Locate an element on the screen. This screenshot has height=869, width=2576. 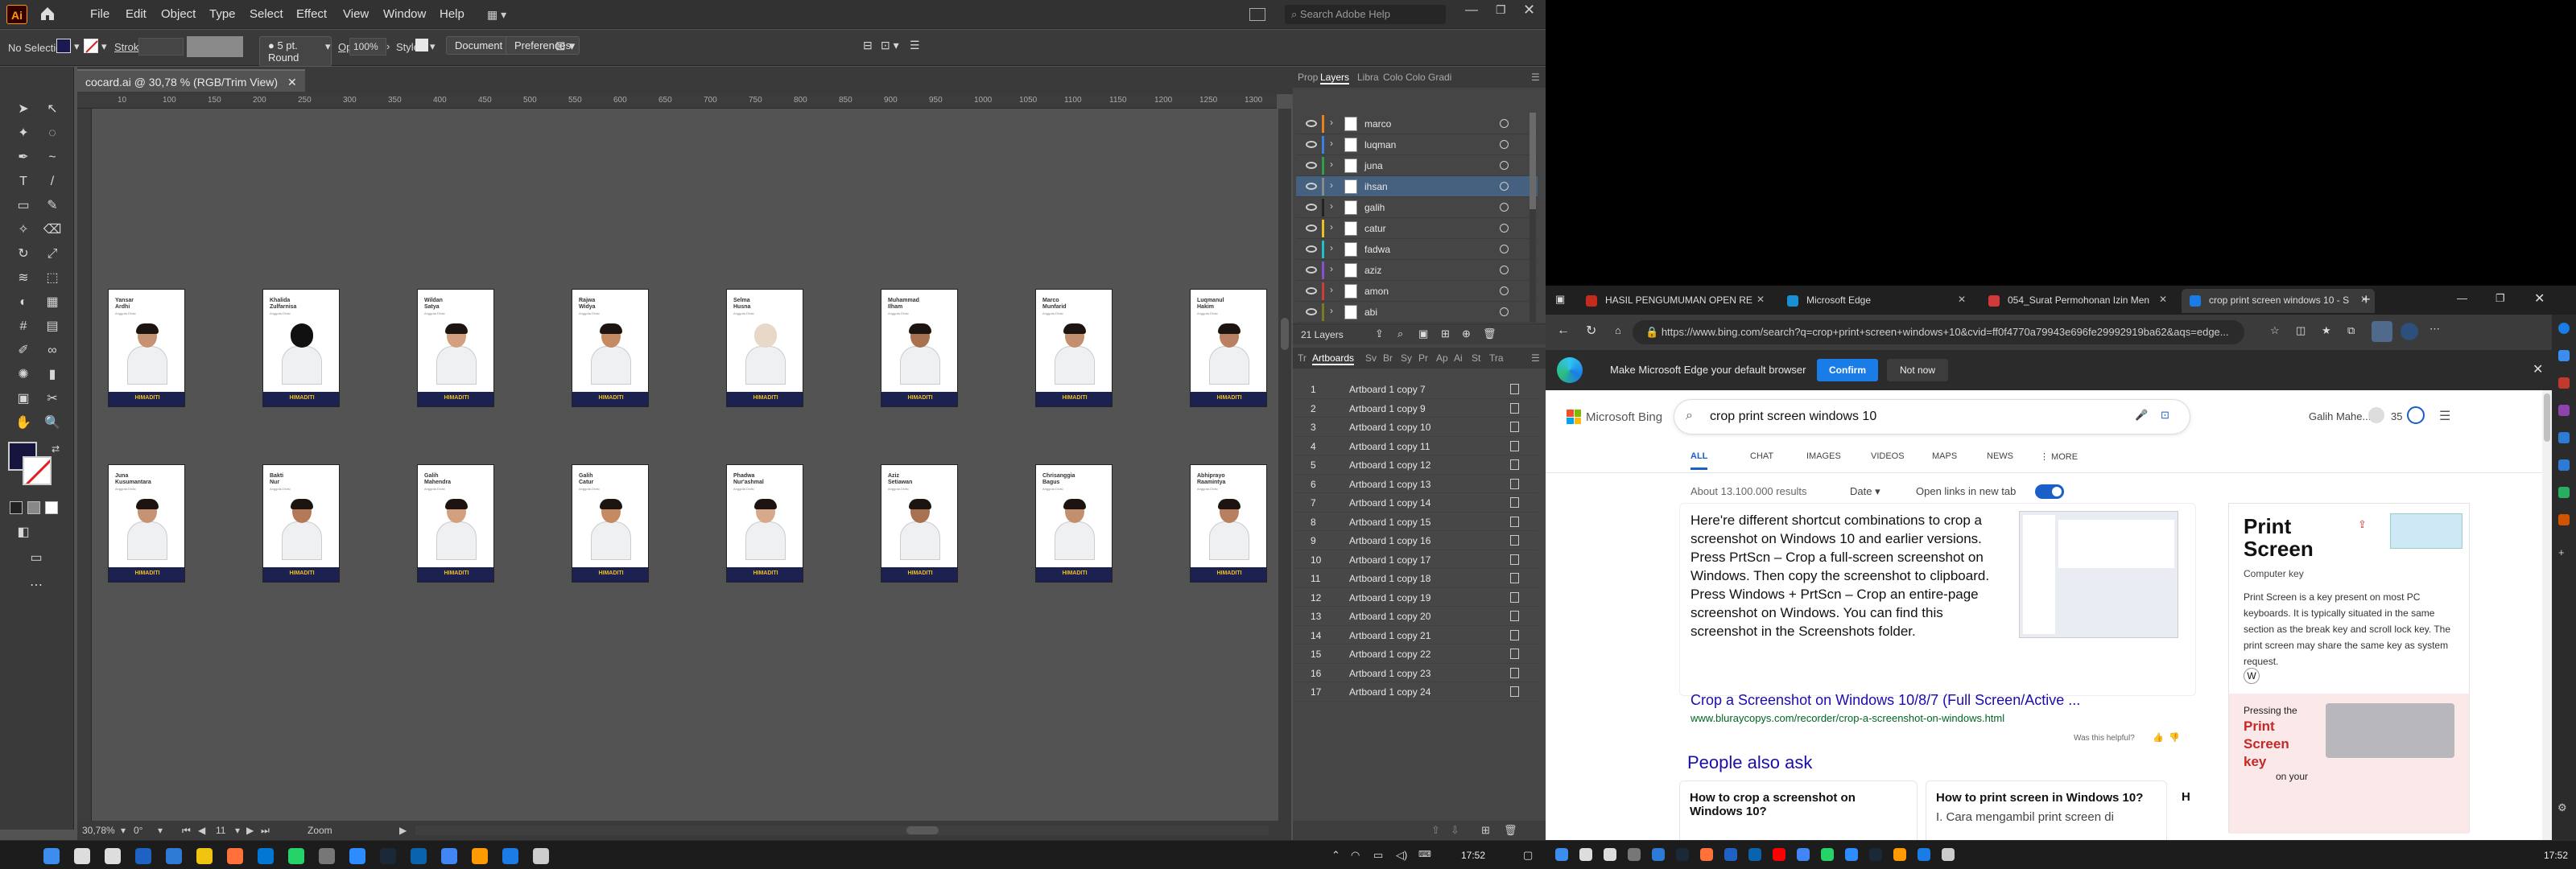
id-card: Aziz Setiawan Anggota Divisi HIMADITI is located at coordinates (919, 523).